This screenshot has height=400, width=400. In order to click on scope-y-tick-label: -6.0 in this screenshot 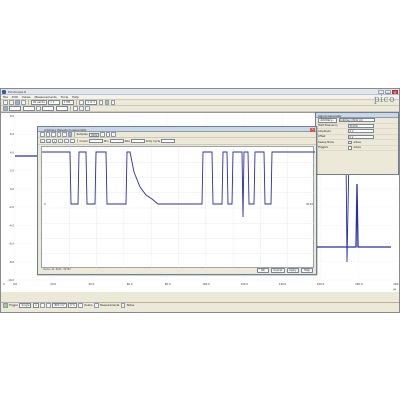, I will do `click(11, 244)`.